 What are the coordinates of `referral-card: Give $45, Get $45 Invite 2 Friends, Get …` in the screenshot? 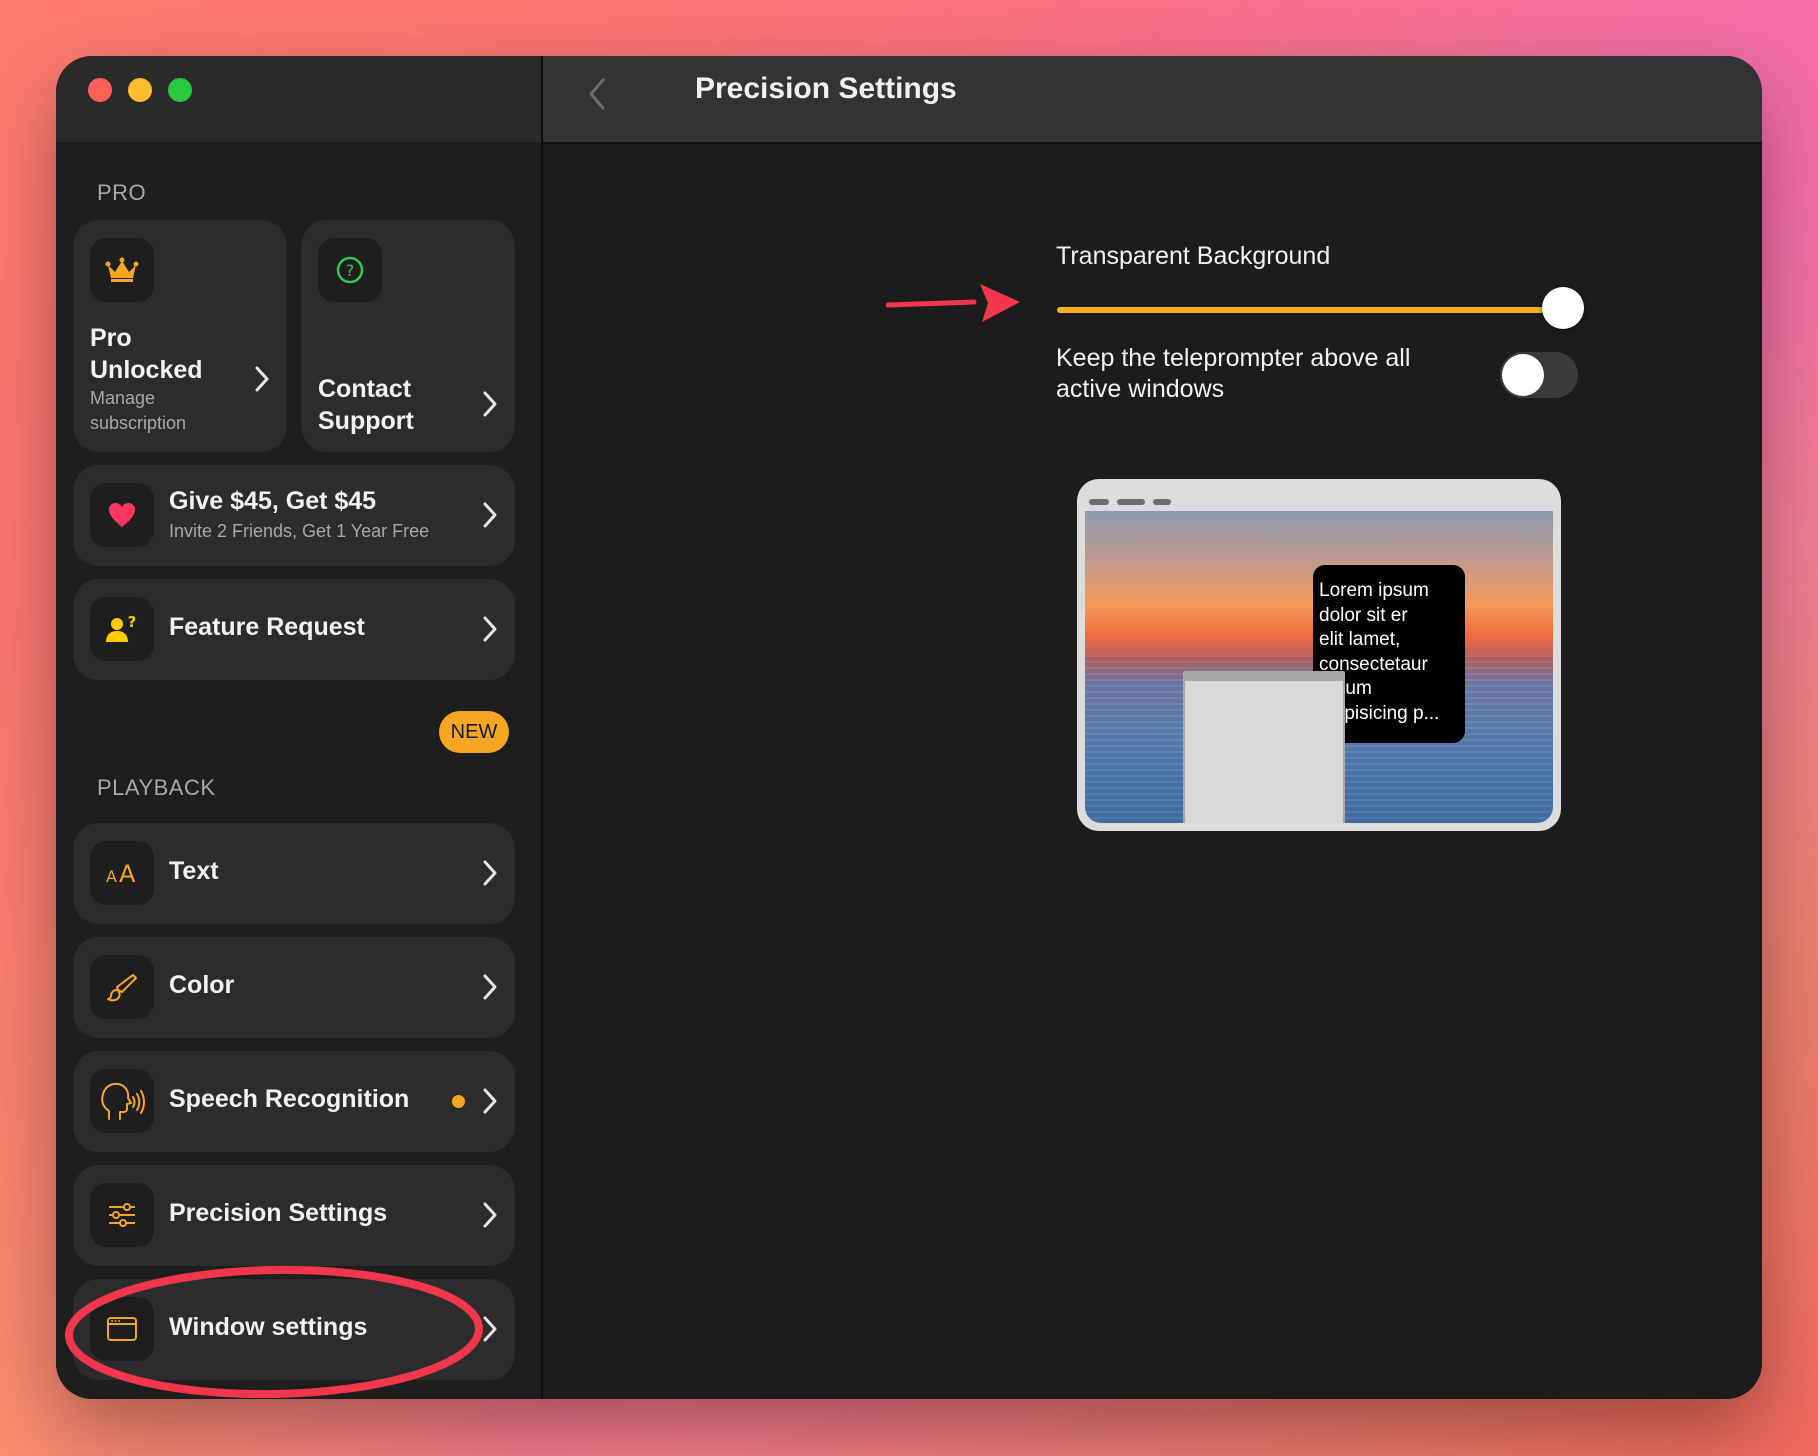 It's located at (294, 515).